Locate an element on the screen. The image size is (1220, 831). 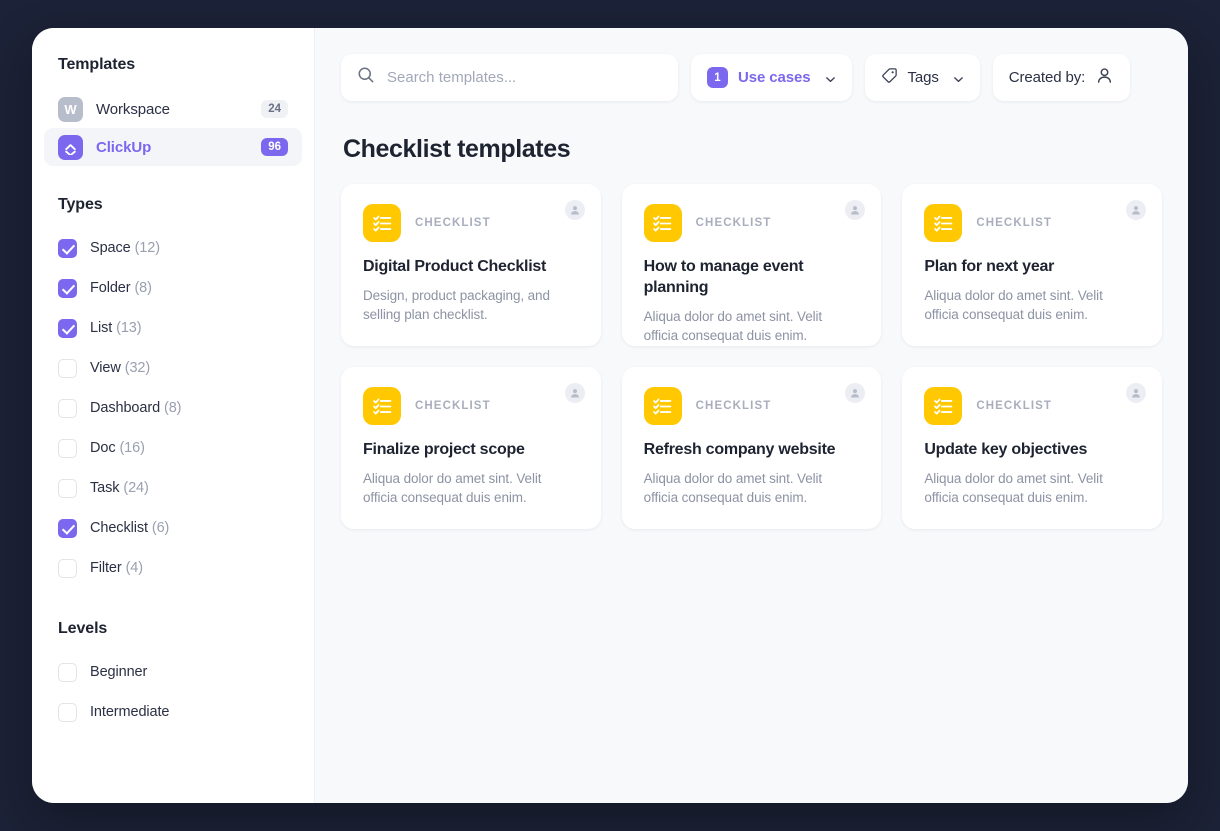
type-filter-filter: Filter (4) is located at coordinates (173, 568).